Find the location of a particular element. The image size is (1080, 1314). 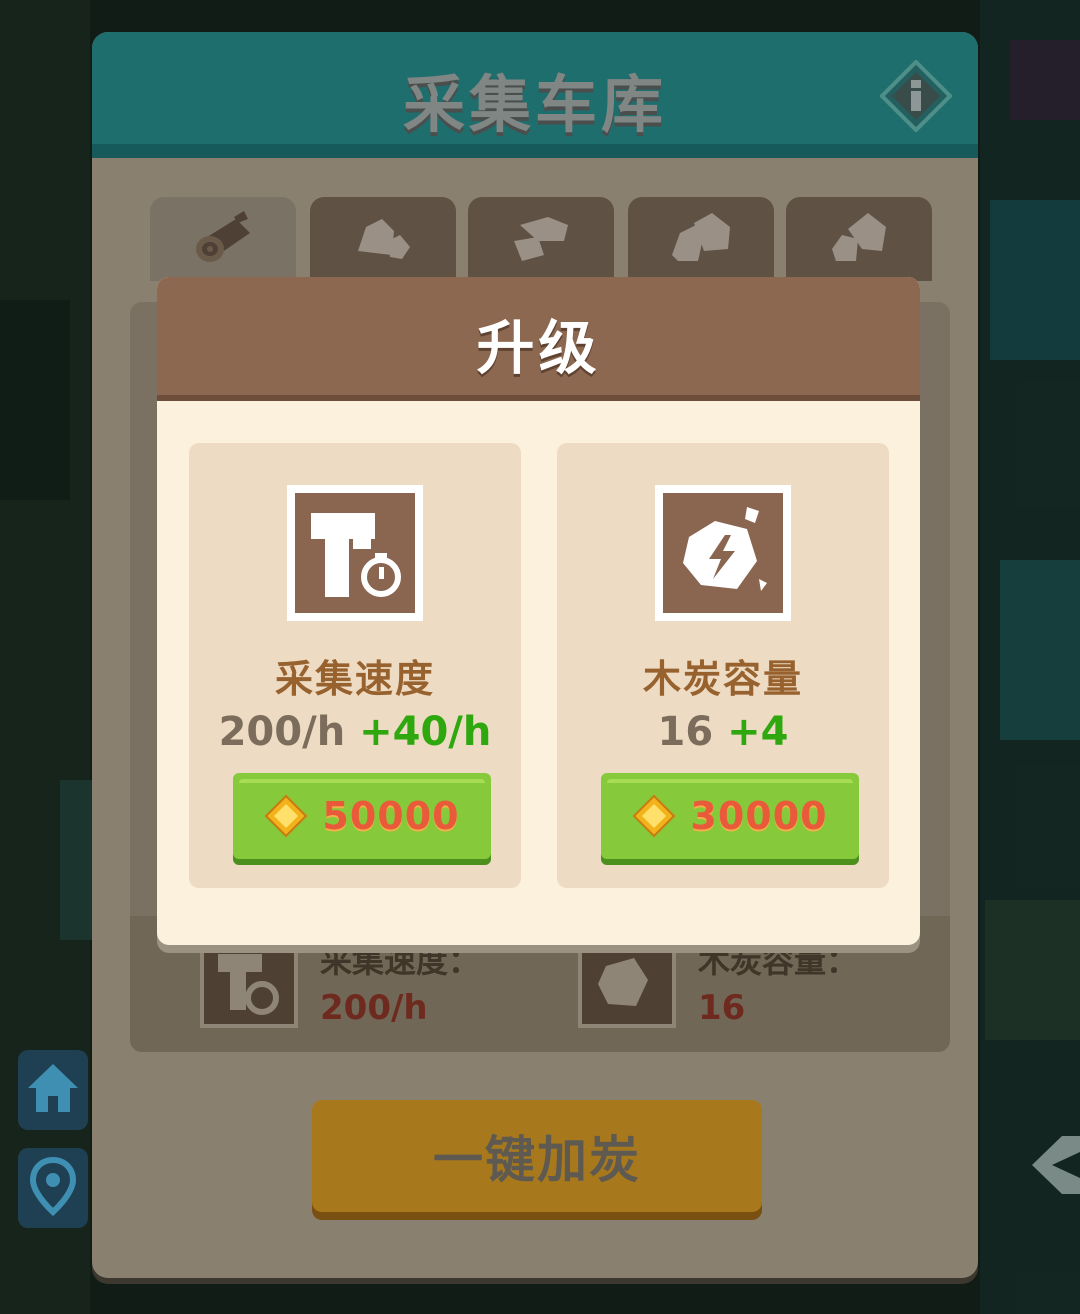

home-icon is located at coordinates (53, 1090).